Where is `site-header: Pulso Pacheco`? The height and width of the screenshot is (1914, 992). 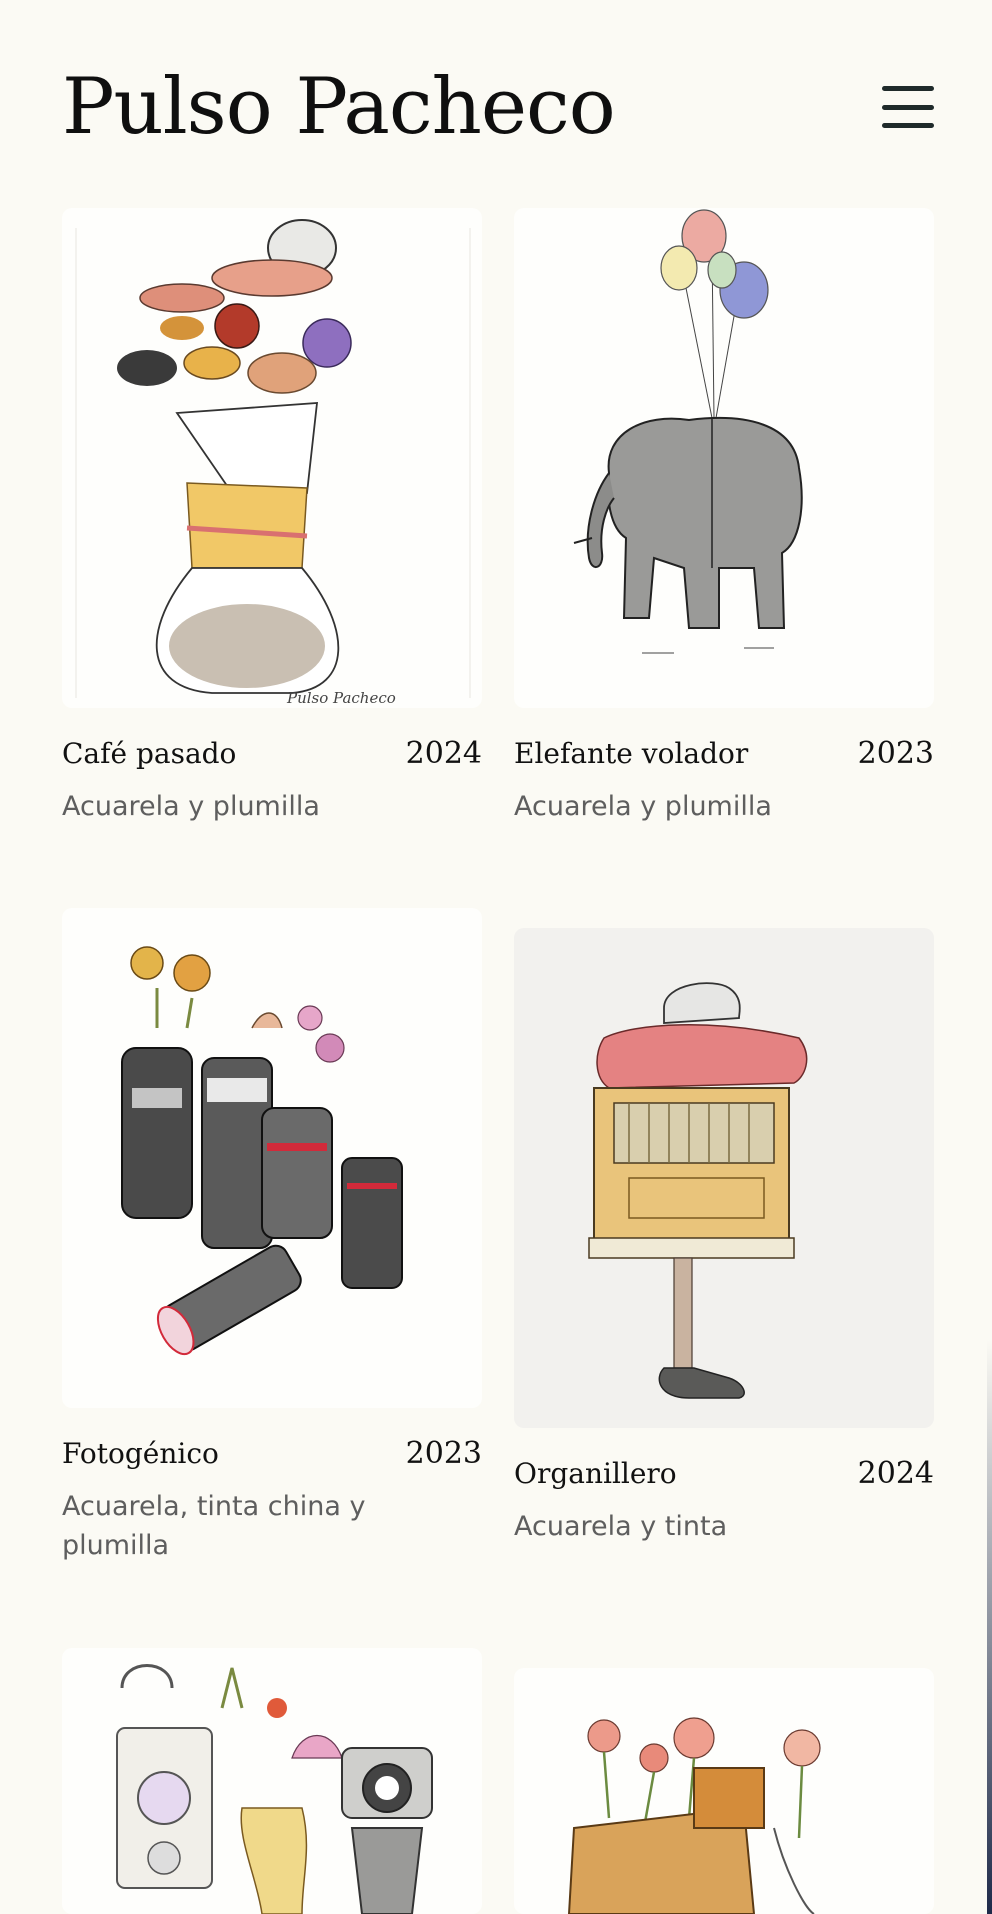
site-header: Pulso Pacheco is located at coordinates (498, 107).